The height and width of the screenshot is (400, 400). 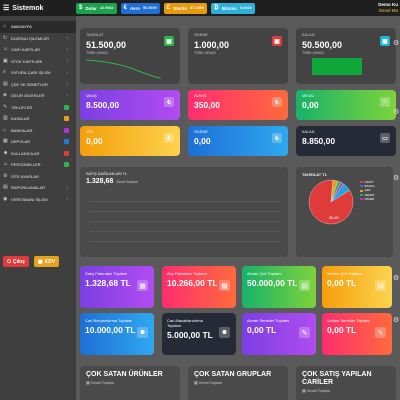 I want to click on card-label: MAAŞ, so click(x=91, y=96).